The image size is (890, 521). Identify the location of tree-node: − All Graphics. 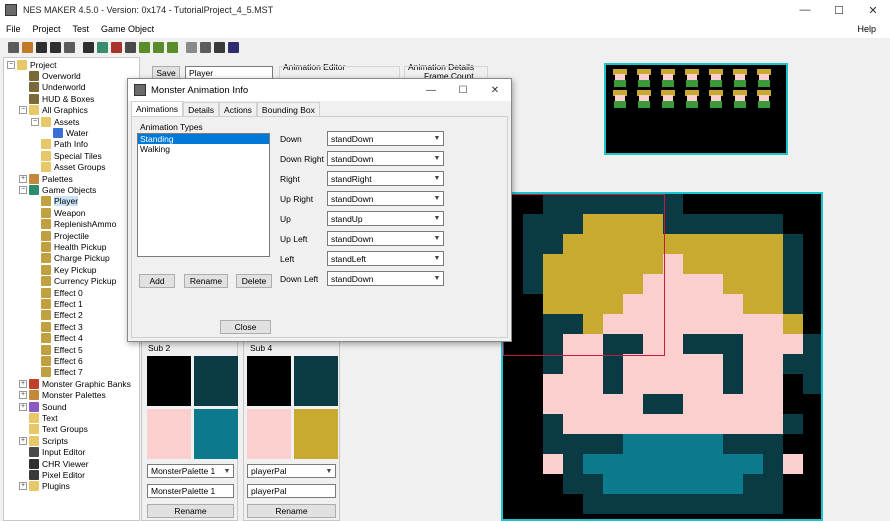
(53, 110).